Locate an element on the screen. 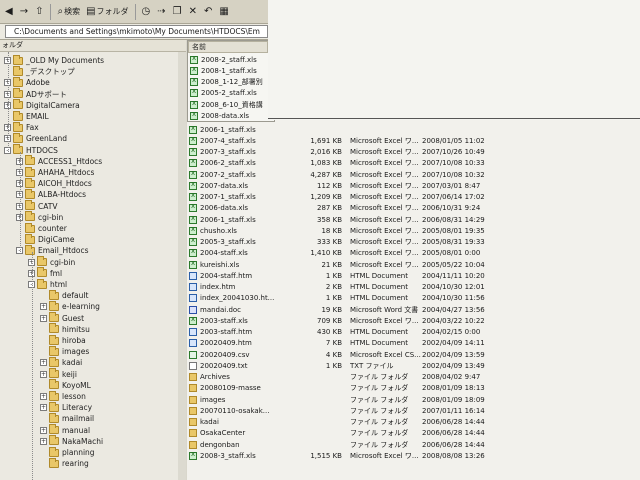 The height and width of the screenshot is (480, 640). tree-item: + CATV is located at coordinates (37, 206).